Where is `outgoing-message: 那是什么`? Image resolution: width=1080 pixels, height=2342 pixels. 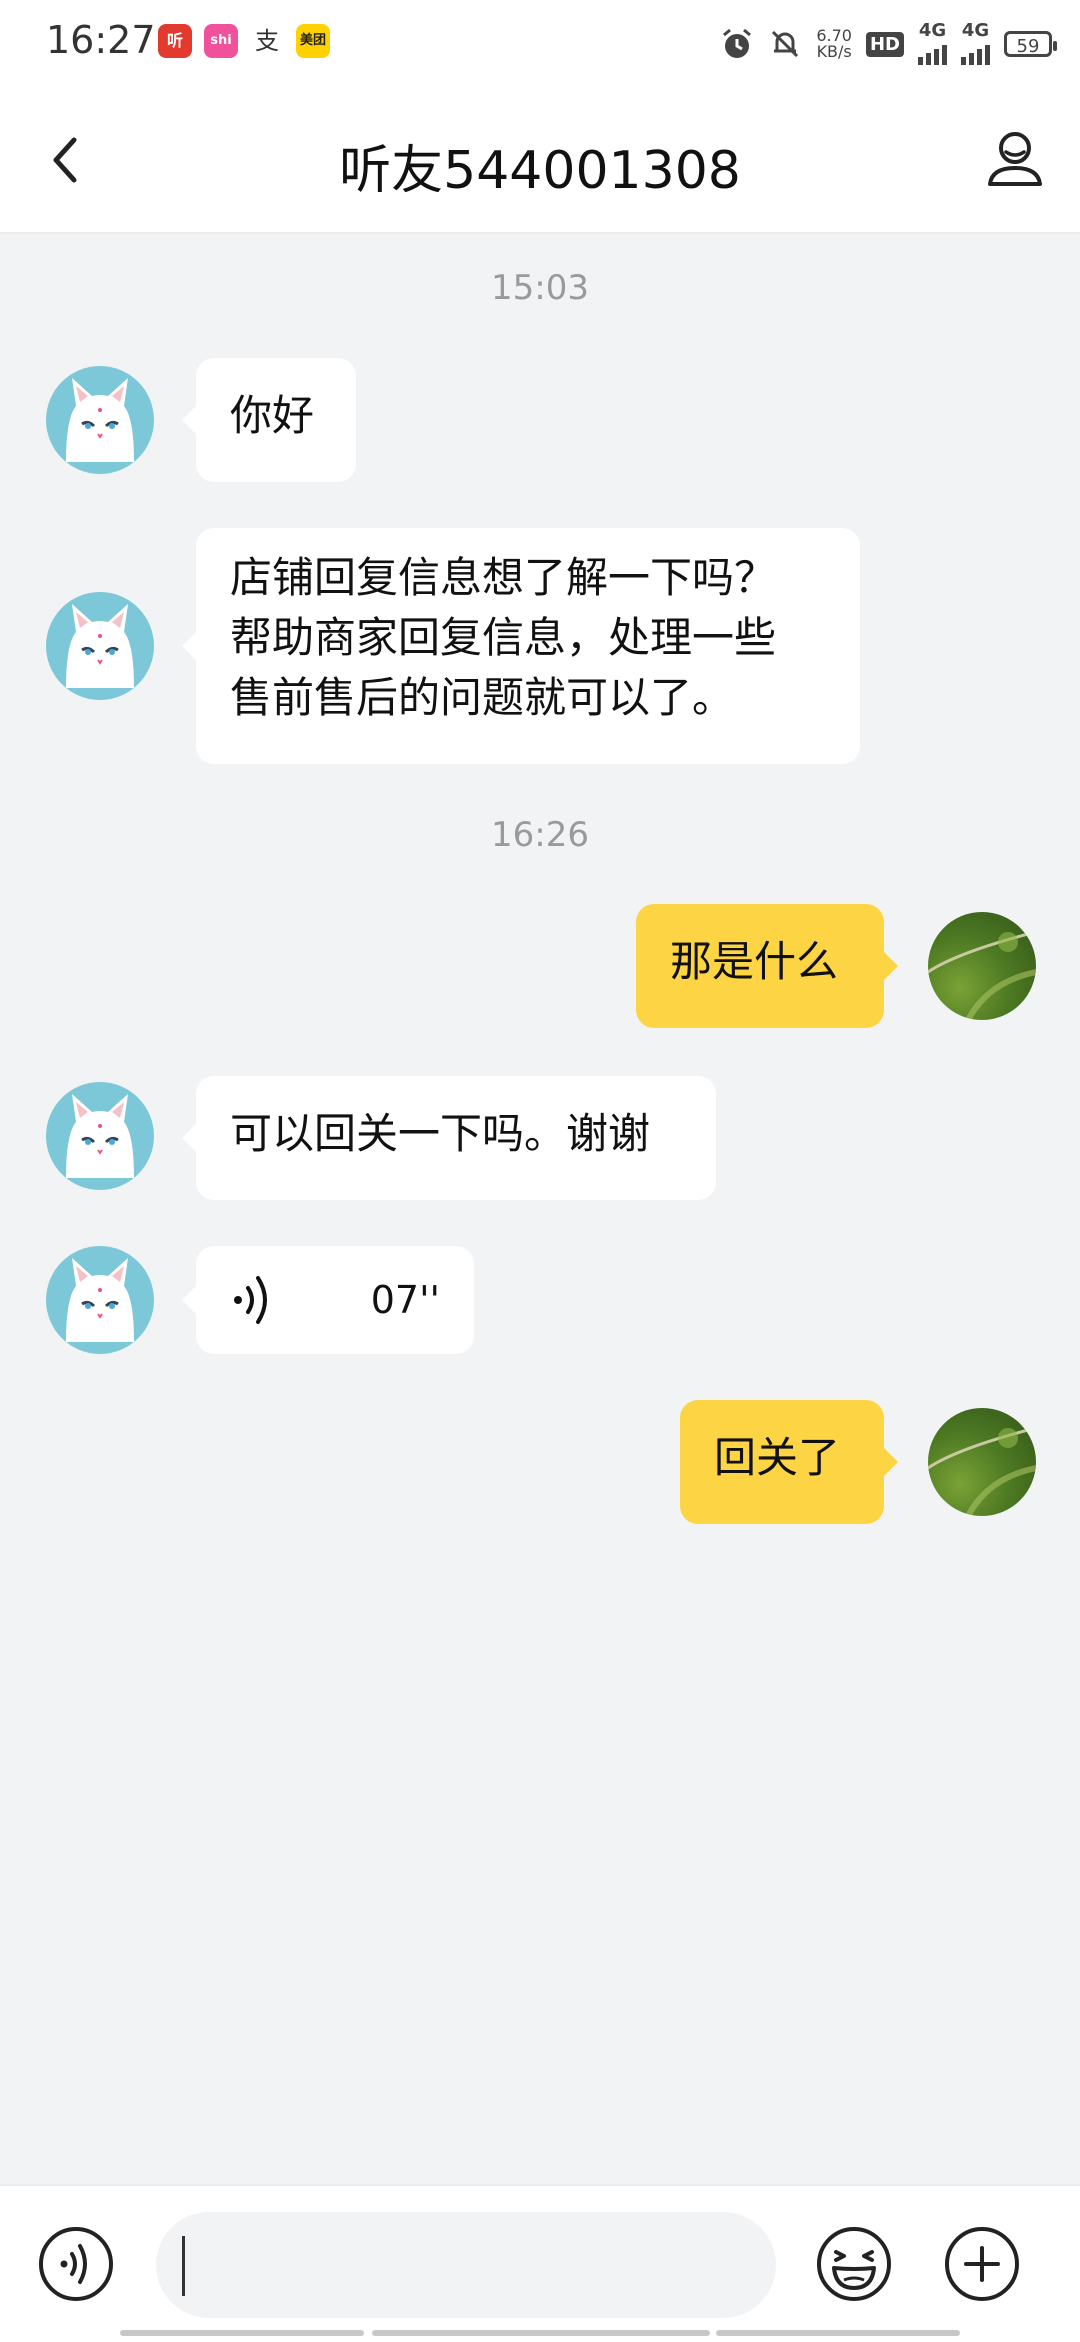
outgoing-message: 那是什么 is located at coordinates (767, 966).